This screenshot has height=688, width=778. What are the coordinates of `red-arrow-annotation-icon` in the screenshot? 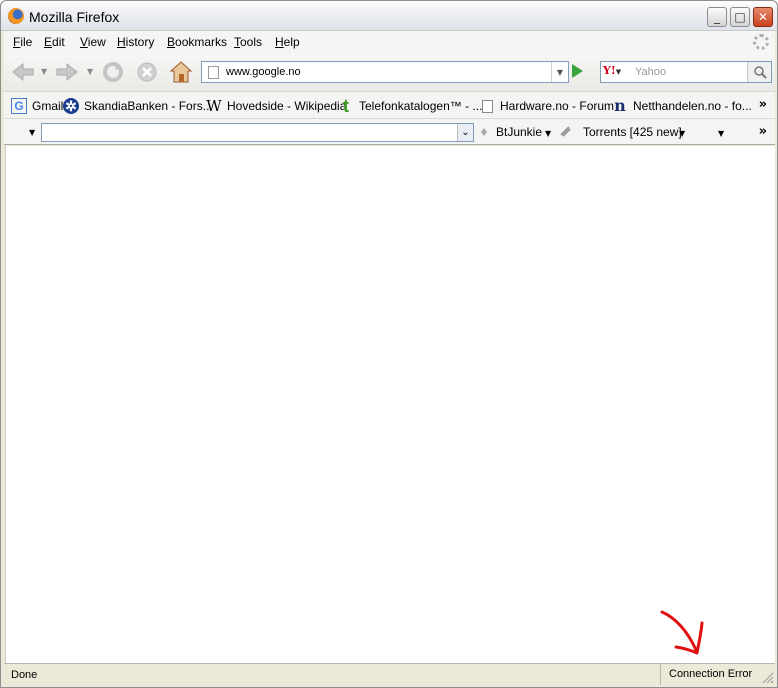 It's located at (682, 632).